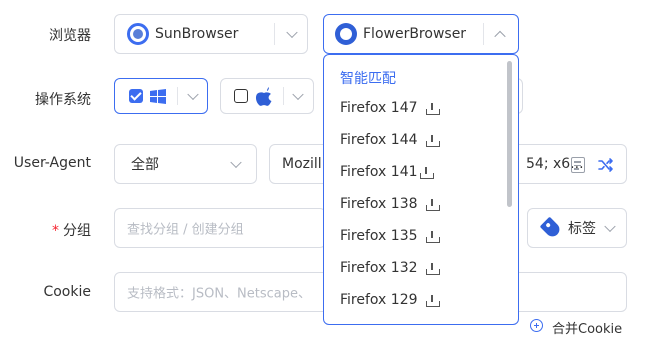  I want to click on dropdown-item-smart-match: 智能匹配, so click(368, 78).